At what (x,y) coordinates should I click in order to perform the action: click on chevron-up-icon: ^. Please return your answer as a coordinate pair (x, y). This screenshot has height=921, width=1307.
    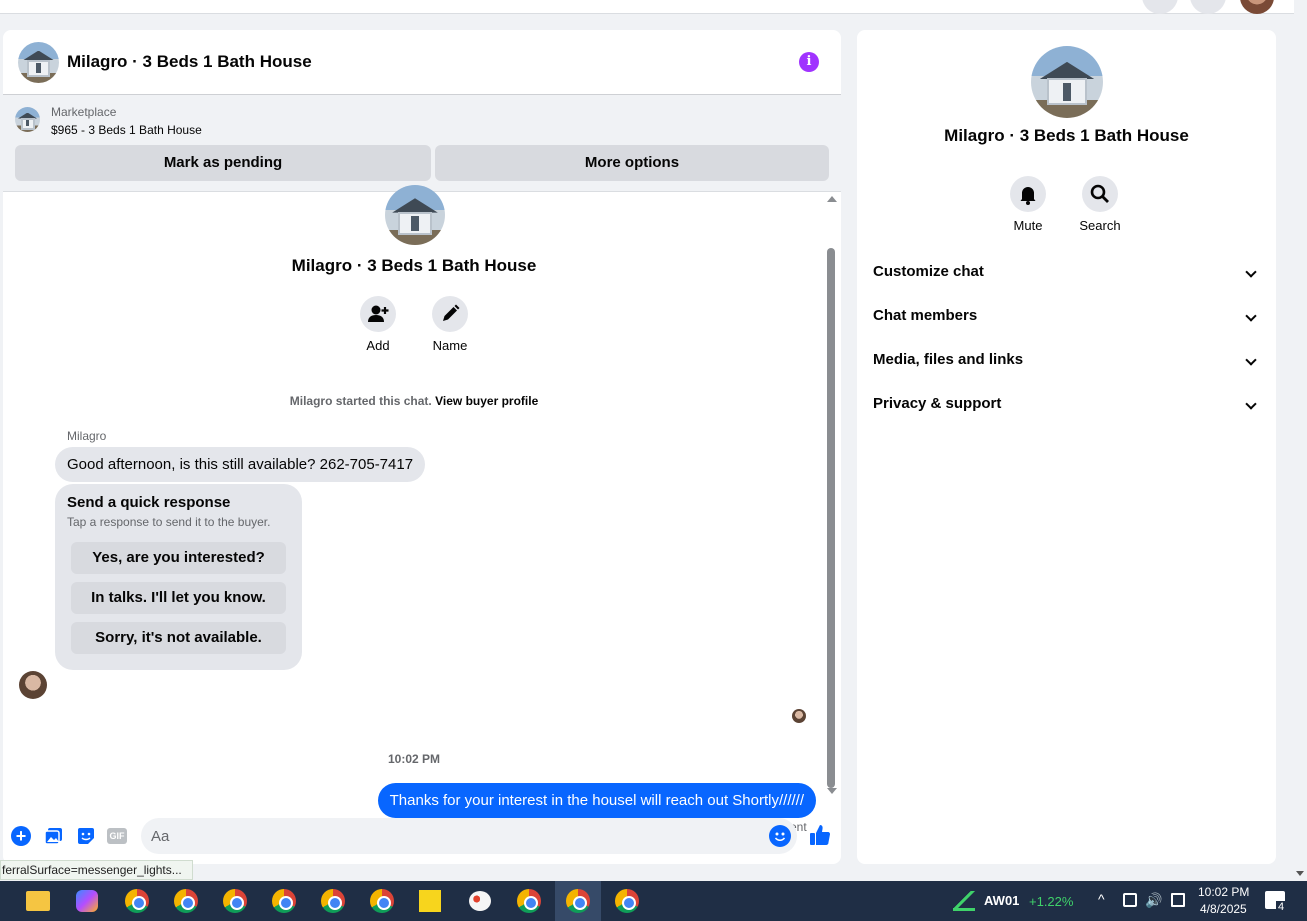
    Looking at the image, I should click on (1101, 899).